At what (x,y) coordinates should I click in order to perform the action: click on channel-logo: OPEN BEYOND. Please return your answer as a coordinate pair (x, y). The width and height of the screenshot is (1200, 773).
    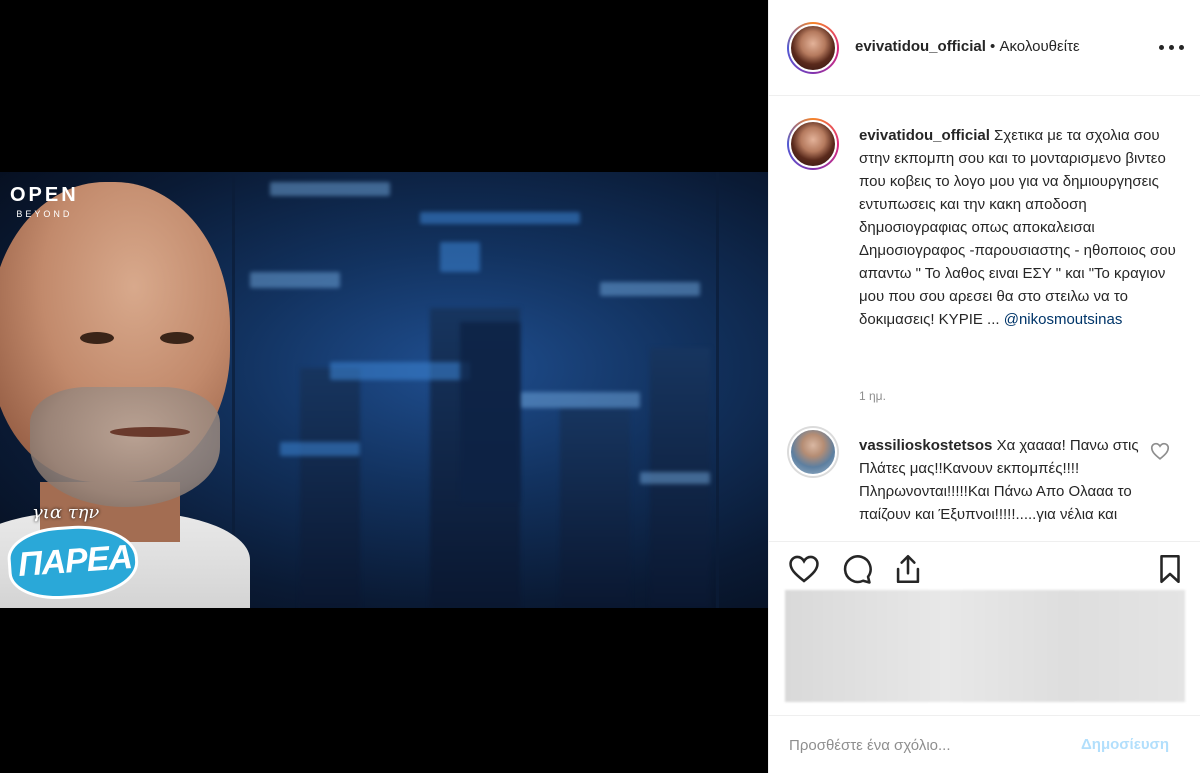
    Looking at the image, I should click on (44, 201).